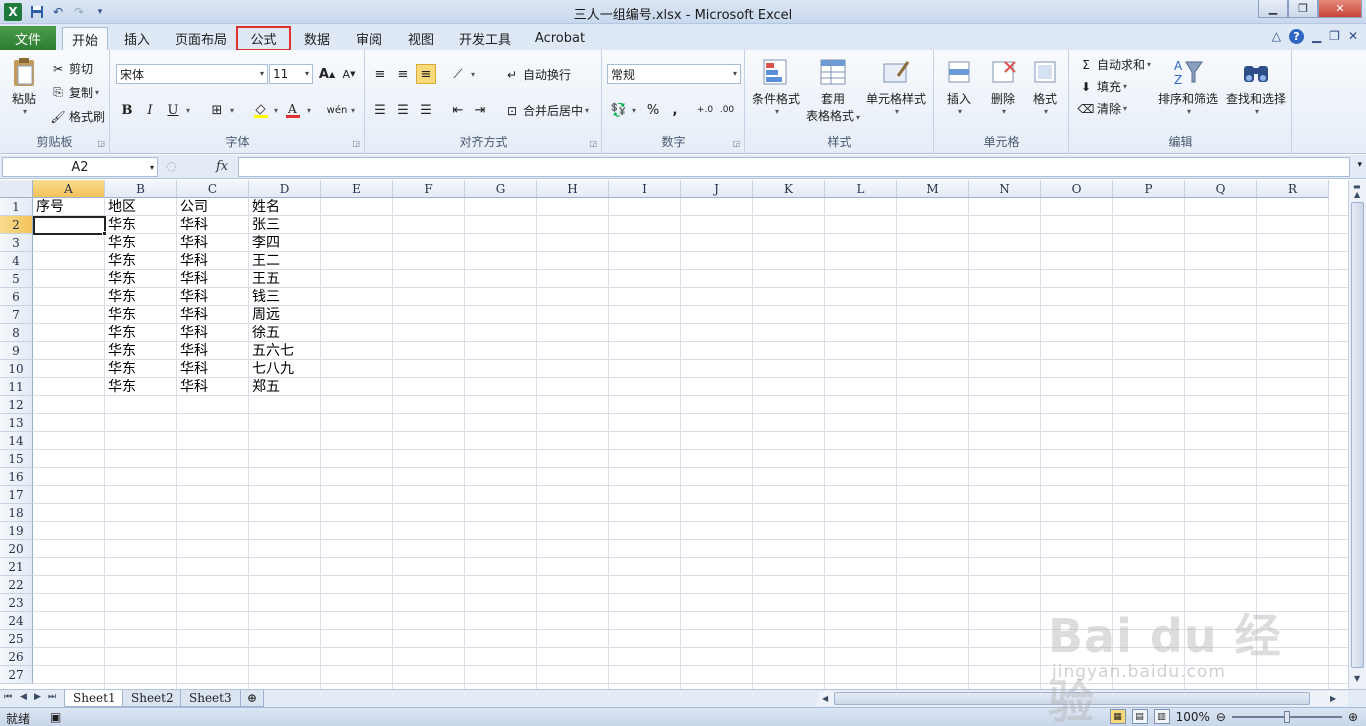 The height and width of the screenshot is (726, 1366). Describe the element at coordinates (16, 639) in the screenshot. I see `row-header-25: 25` at that location.